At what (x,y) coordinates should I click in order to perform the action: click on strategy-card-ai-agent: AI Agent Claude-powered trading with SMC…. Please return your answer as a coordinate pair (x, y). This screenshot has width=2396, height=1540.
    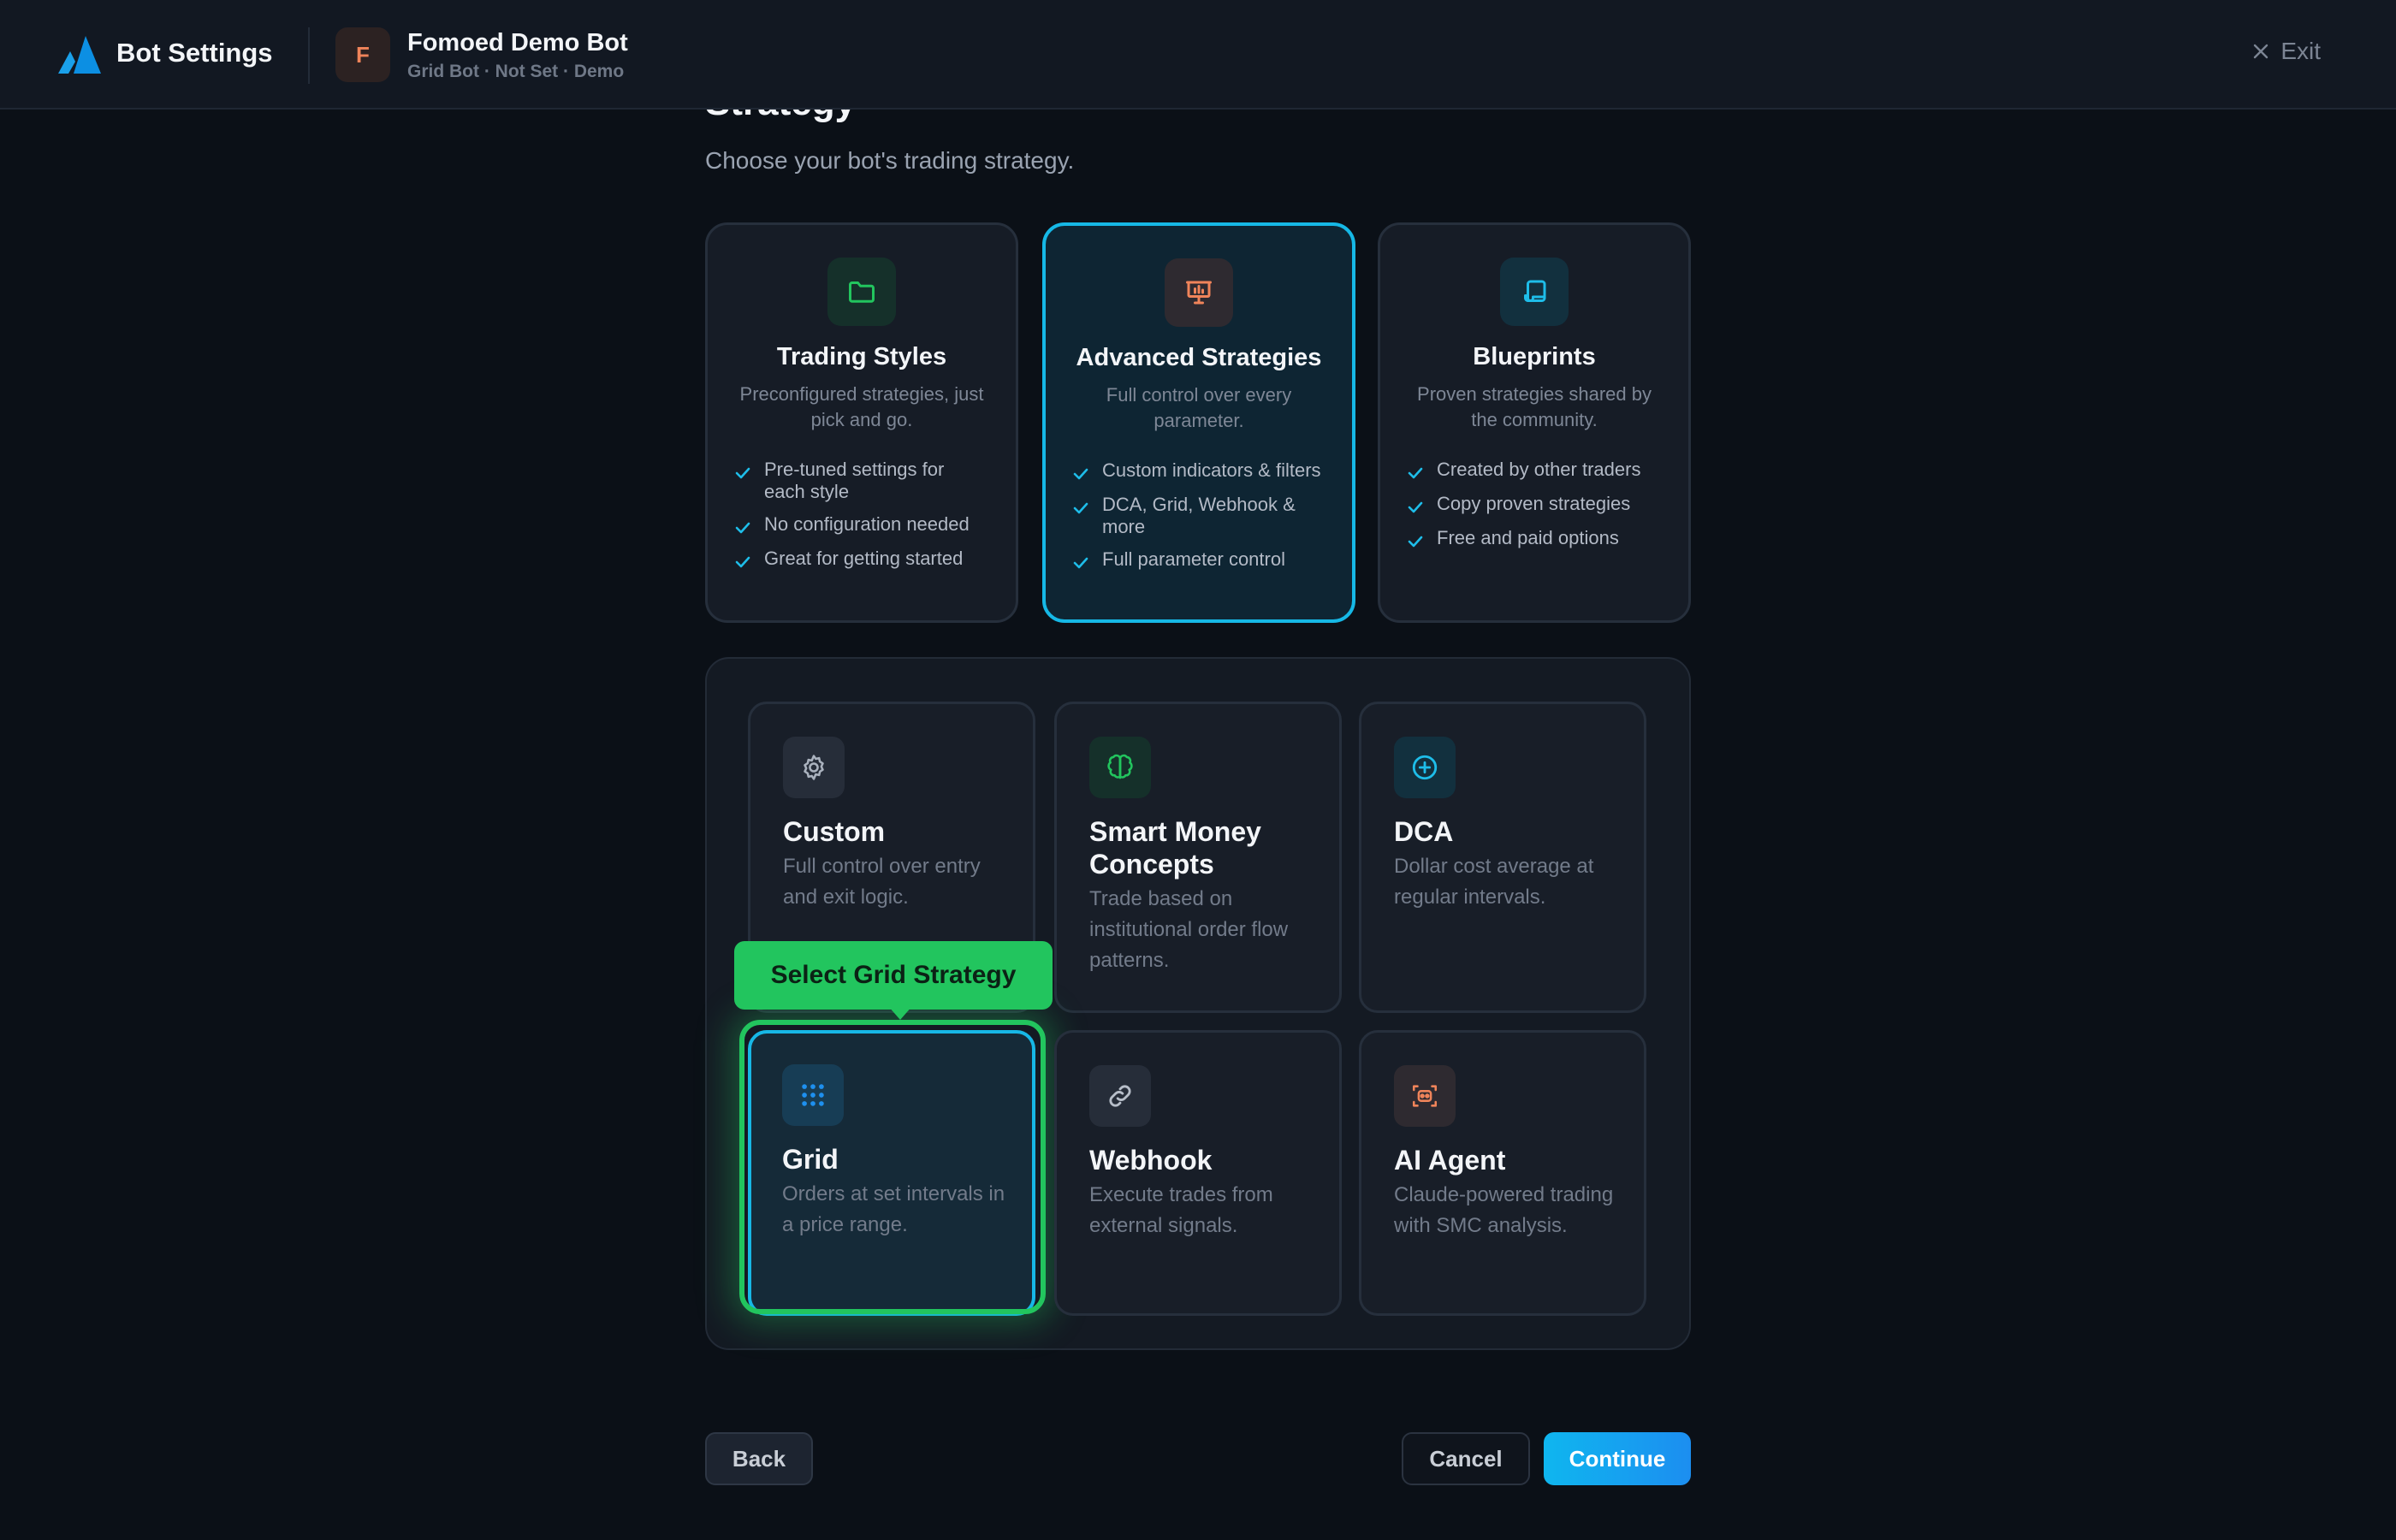
    Looking at the image, I should click on (1502, 1173).